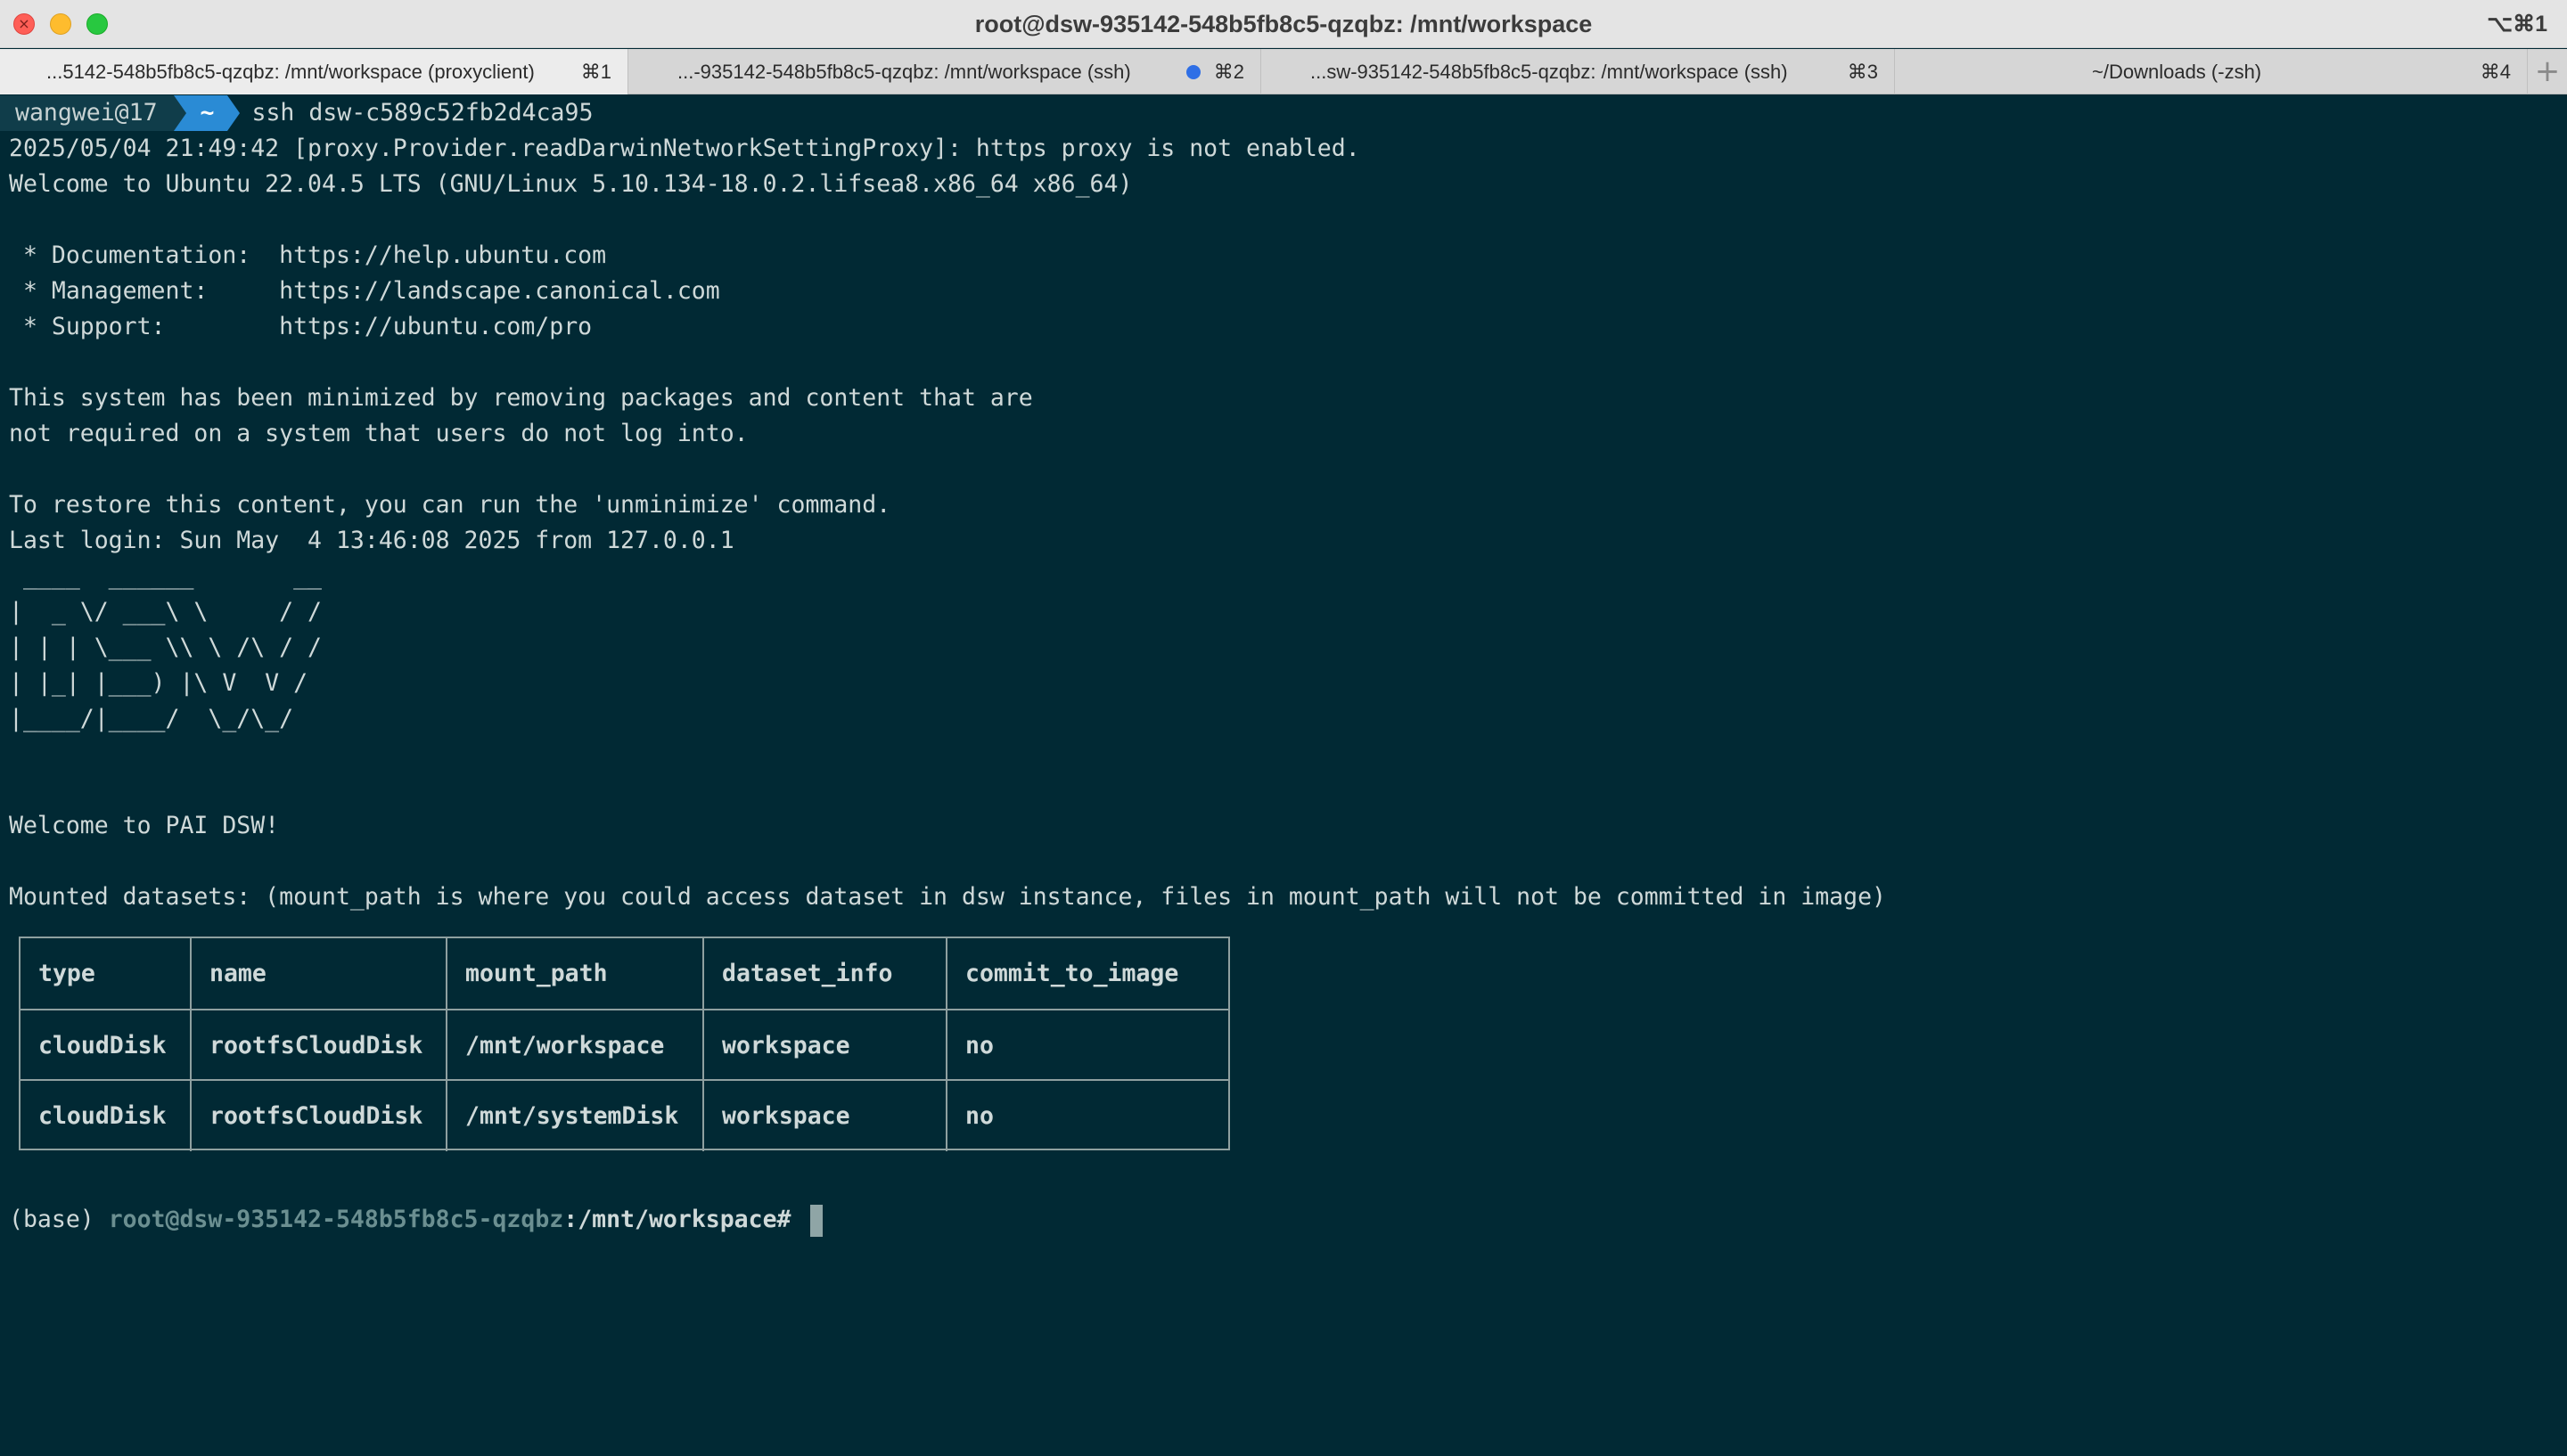 Image resolution: width=2567 pixels, height=1456 pixels. I want to click on tab-label: ~/Downloads (-zsh), so click(2177, 72).